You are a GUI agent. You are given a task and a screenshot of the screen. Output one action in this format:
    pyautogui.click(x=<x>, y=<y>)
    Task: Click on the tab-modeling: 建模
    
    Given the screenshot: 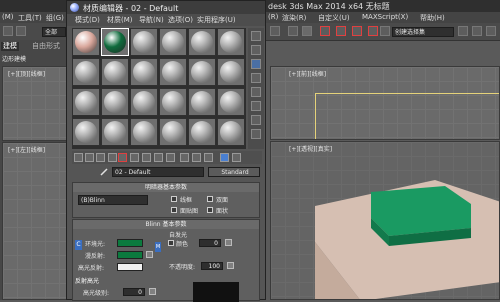 What is the action you would take?
    pyautogui.click(x=10, y=46)
    